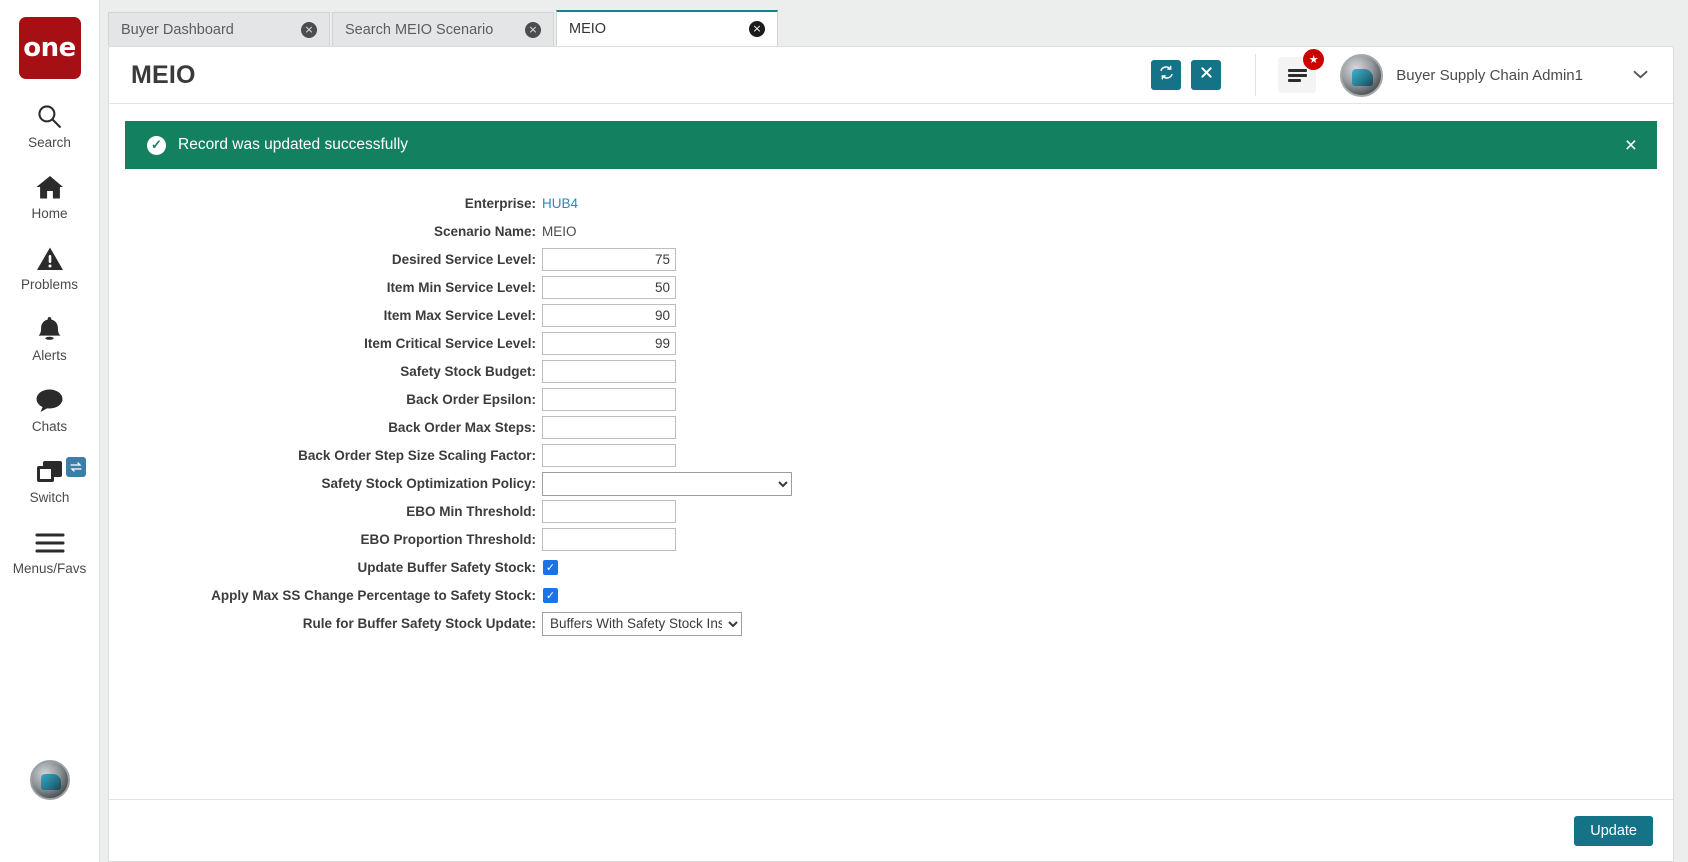 This screenshot has width=1688, height=862. I want to click on app-header: MEIO ★ Buyer Supply Chain Admin1, so click(891, 75).